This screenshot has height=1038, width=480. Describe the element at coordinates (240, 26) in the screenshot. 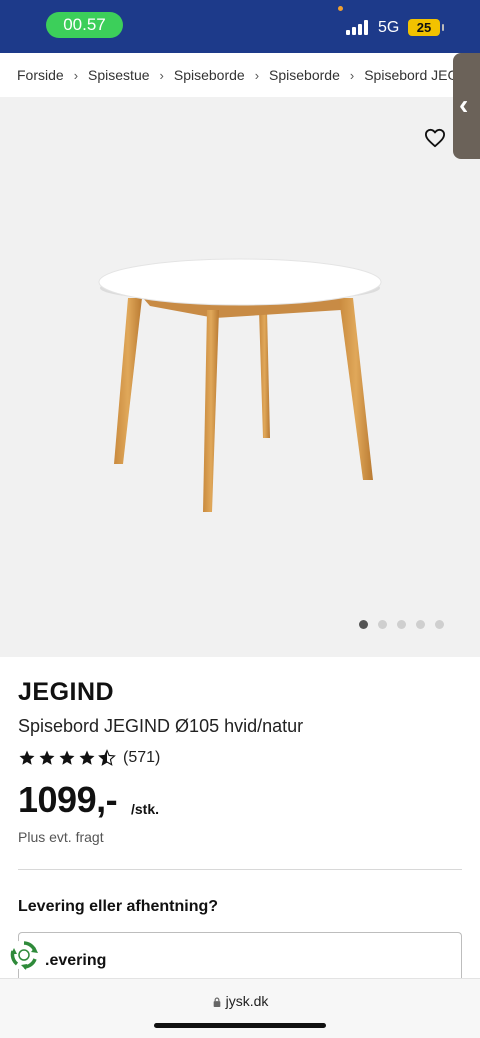

I see `status-bar: 00.57 5G 25` at that location.